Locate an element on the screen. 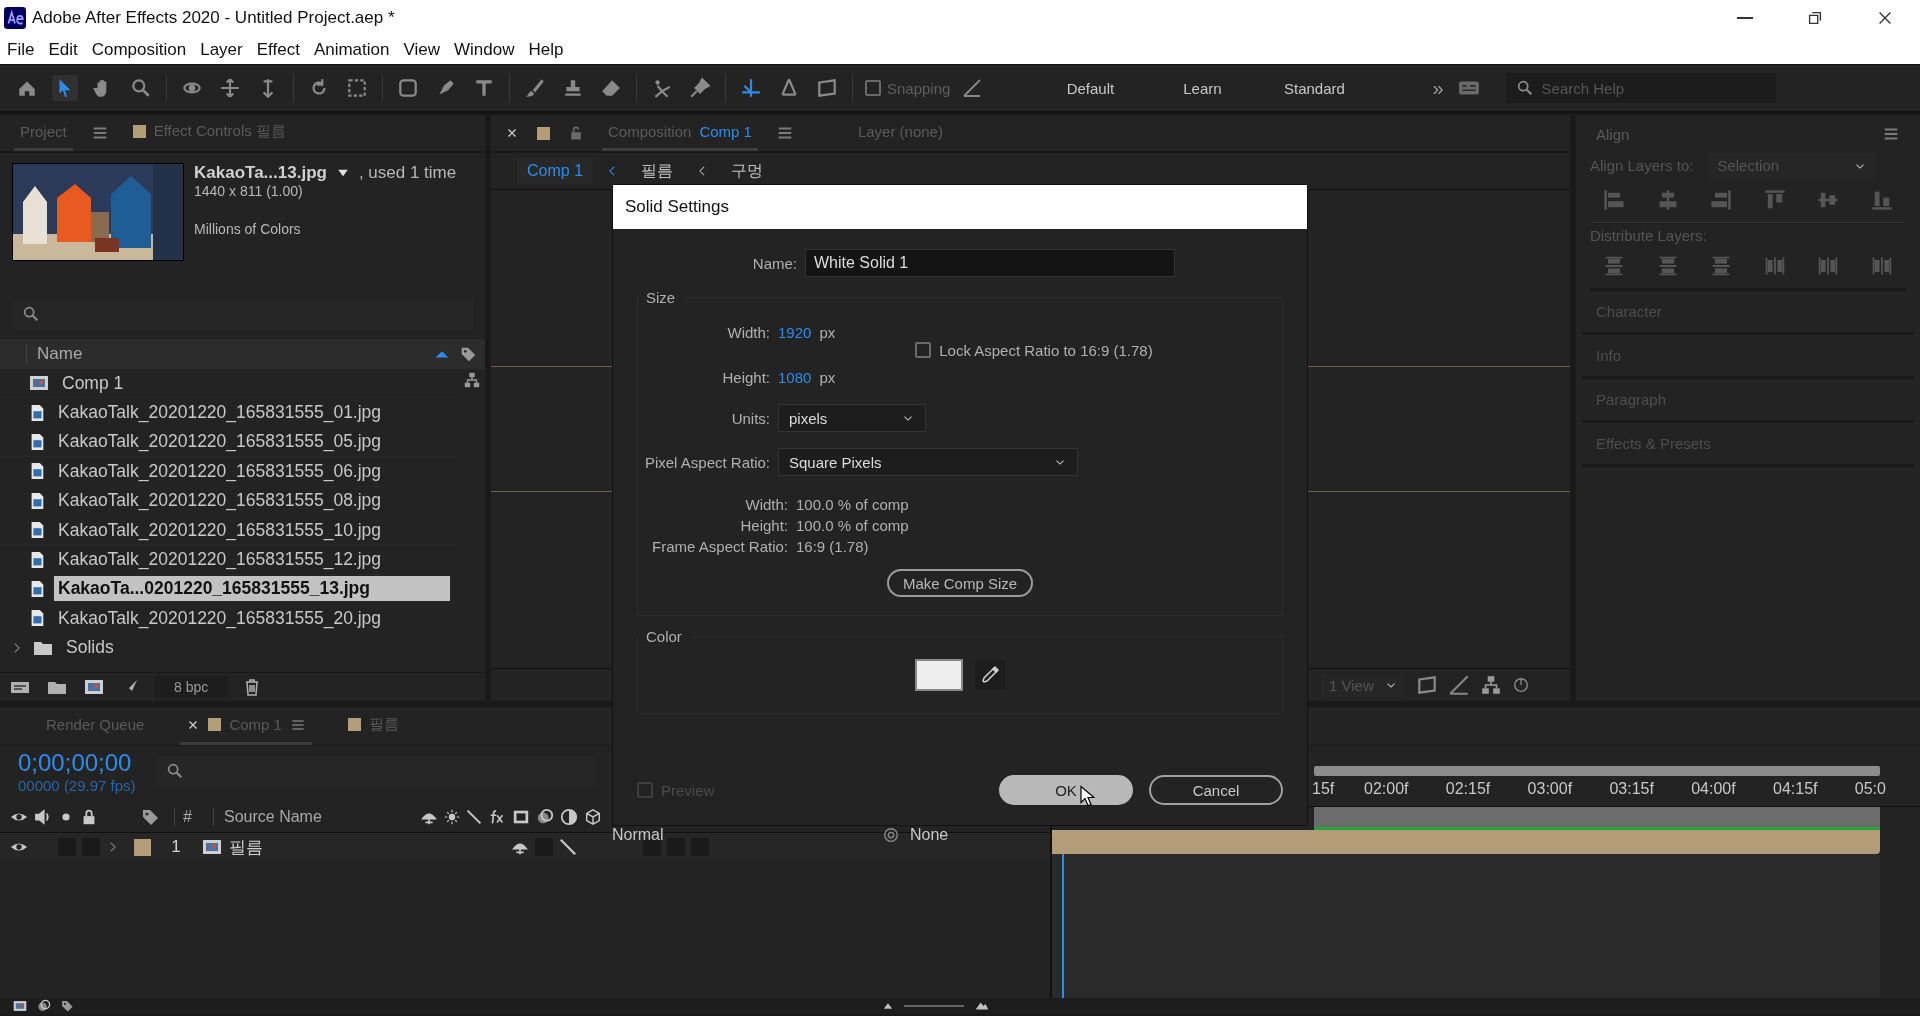  bit-depth-button: 8 bpc is located at coordinates (191, 687).